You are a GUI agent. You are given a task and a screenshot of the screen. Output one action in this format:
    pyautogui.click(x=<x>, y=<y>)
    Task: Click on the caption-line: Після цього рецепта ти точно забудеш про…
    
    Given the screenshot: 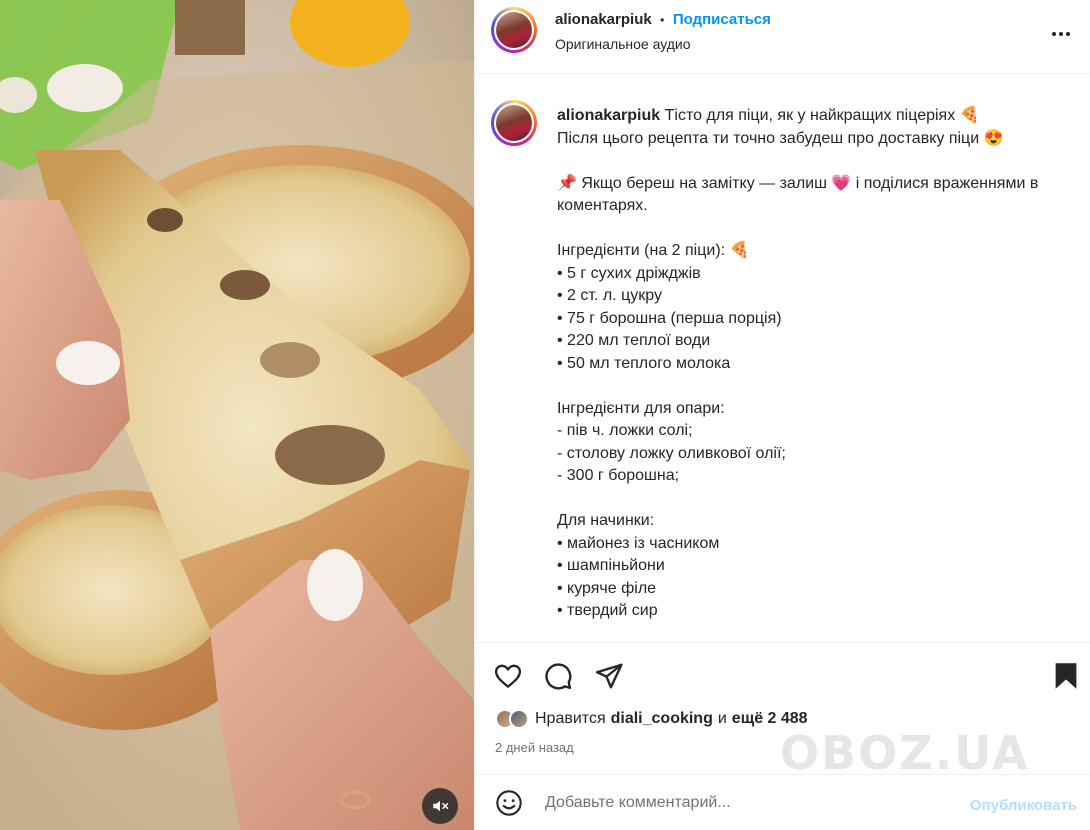 What is the action you would take?
    pyautogui.click(x=780, y=138)
    